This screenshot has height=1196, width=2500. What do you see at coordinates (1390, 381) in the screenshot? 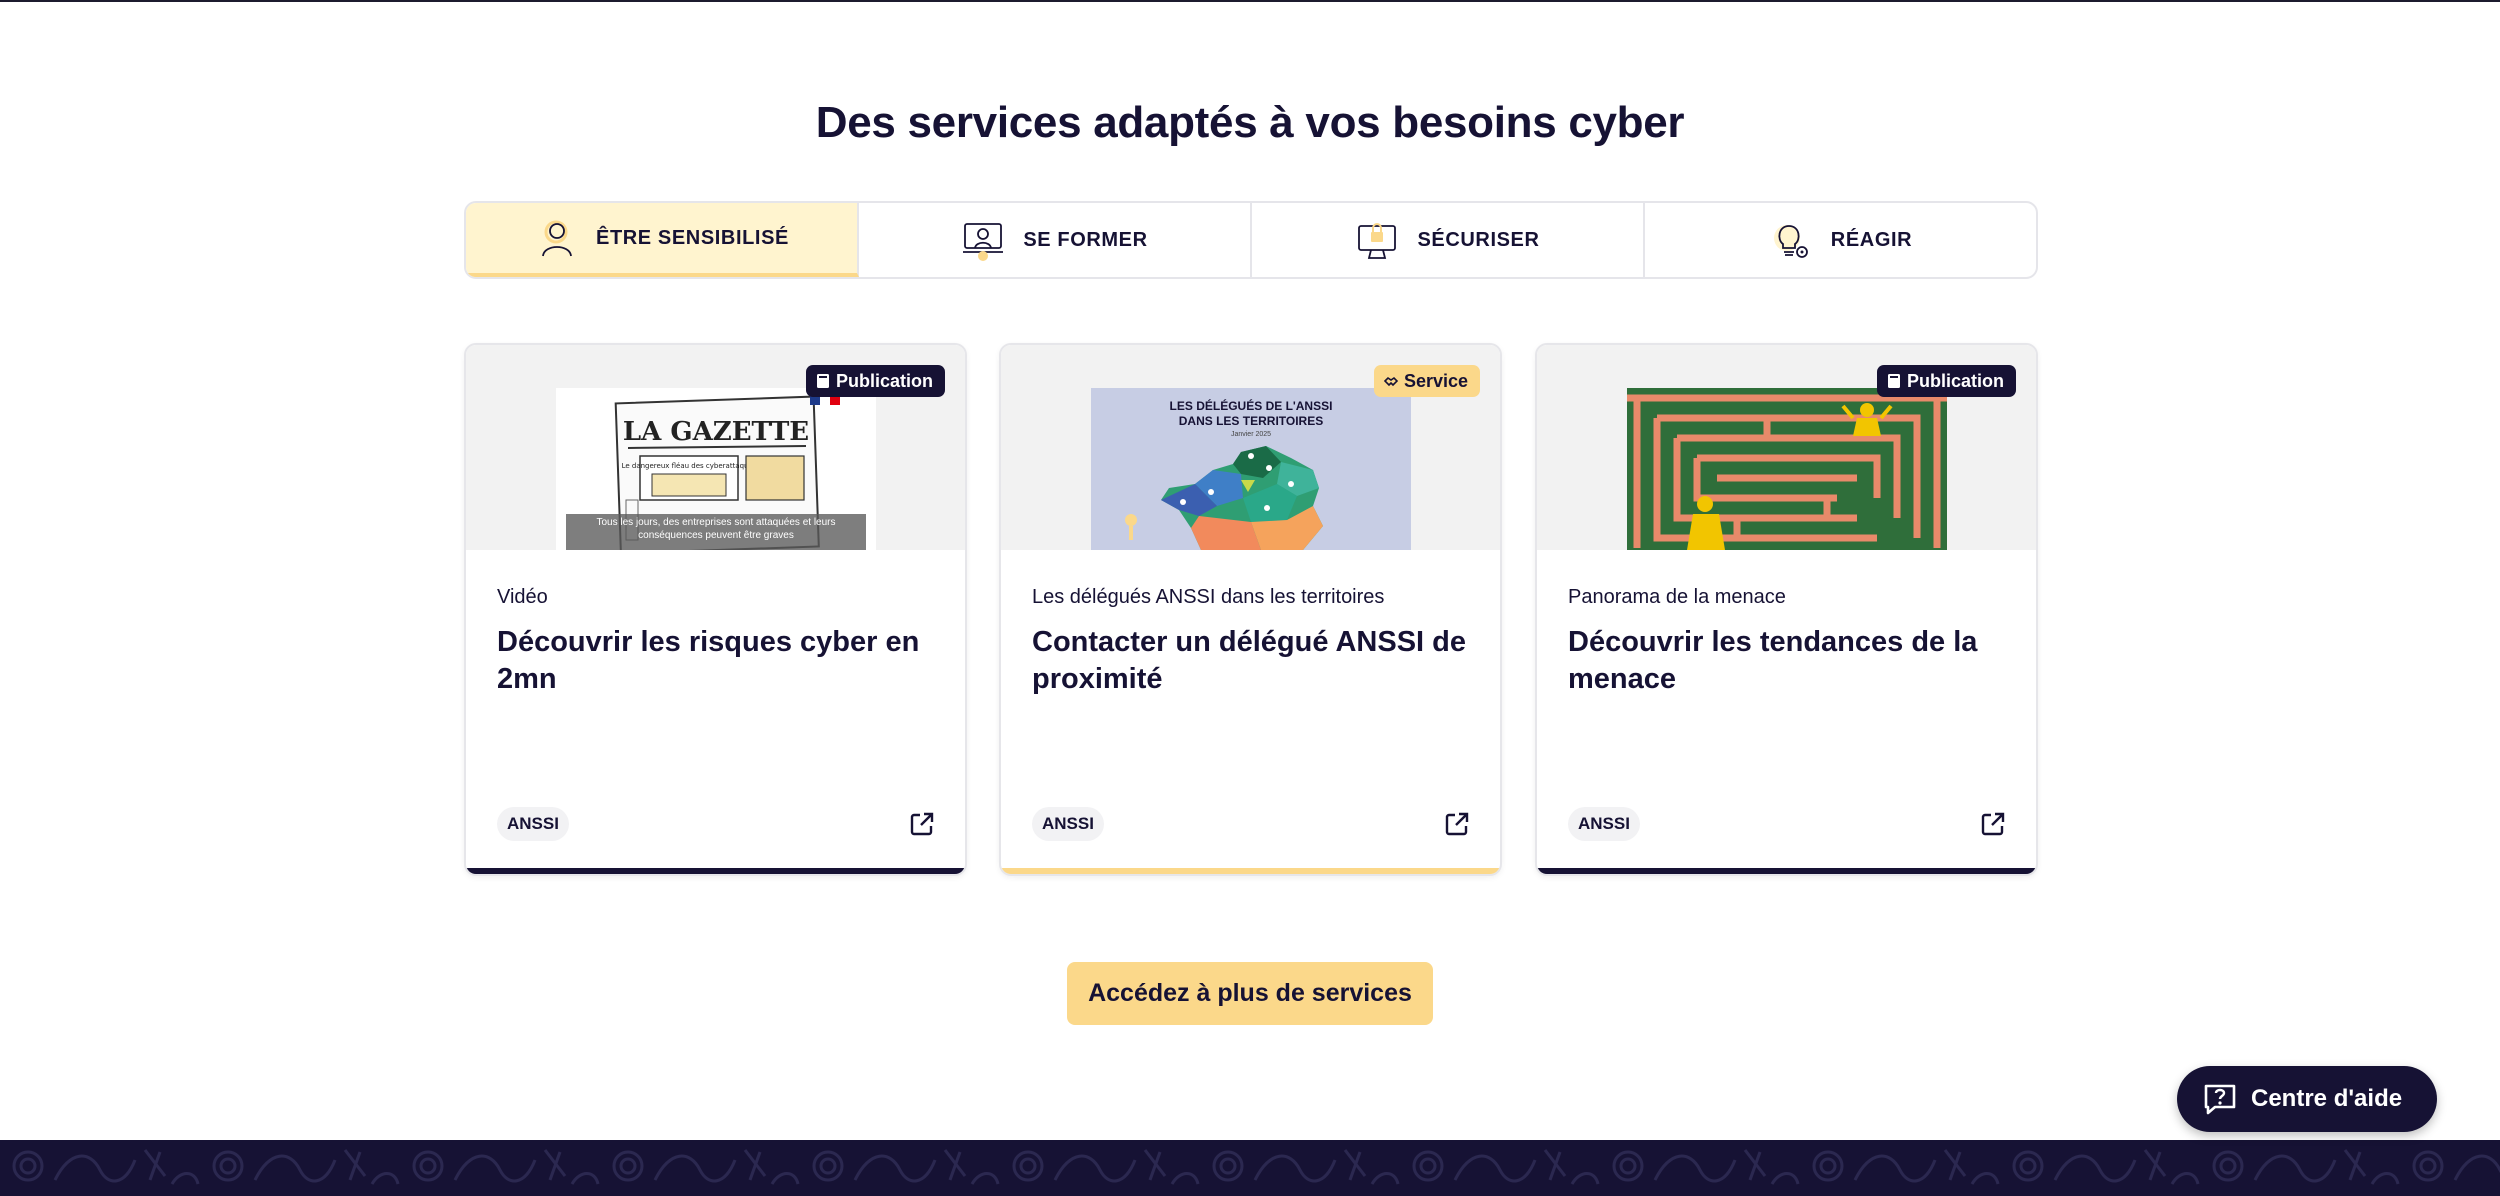
I see `handshake-icon` at bounding box center [1390, 381].